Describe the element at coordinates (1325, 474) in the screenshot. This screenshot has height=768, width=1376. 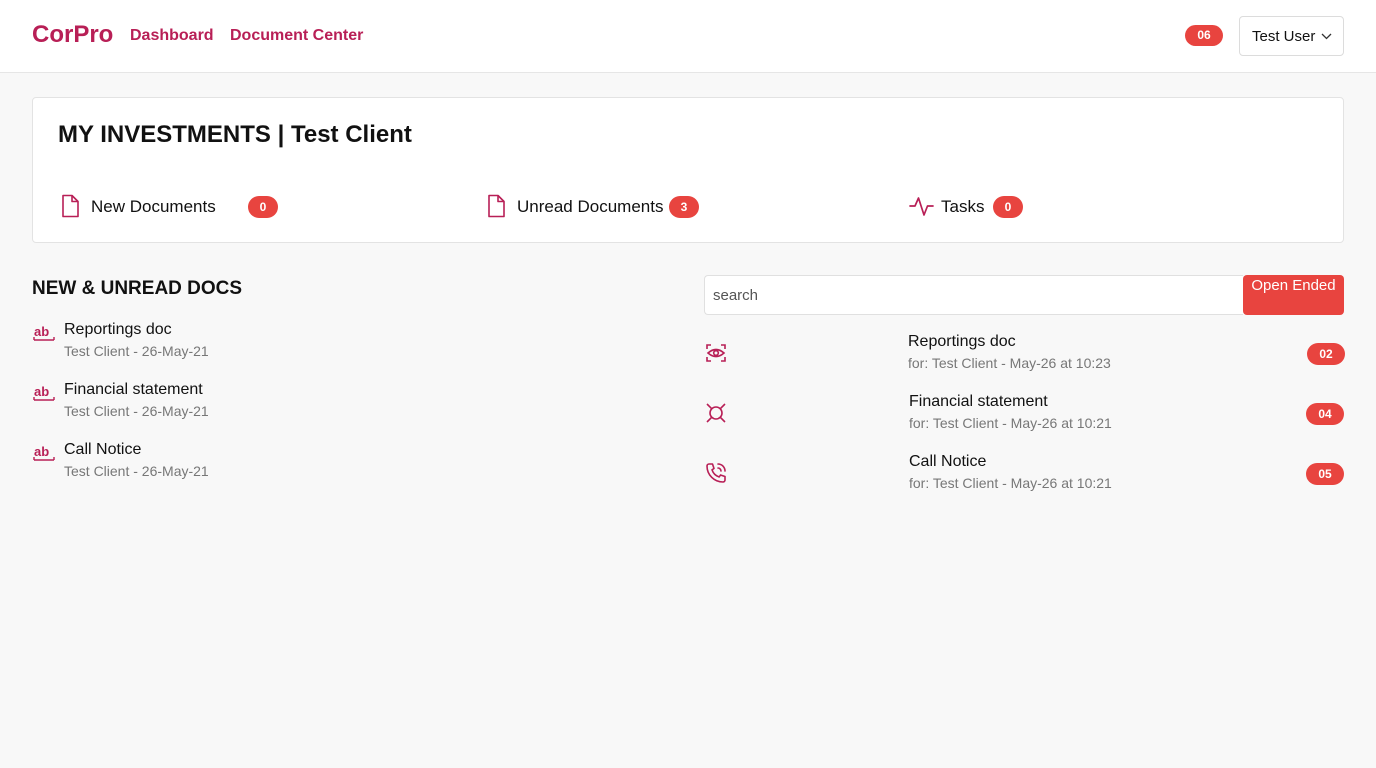
I see `activity-count-badge: 05` at that location.